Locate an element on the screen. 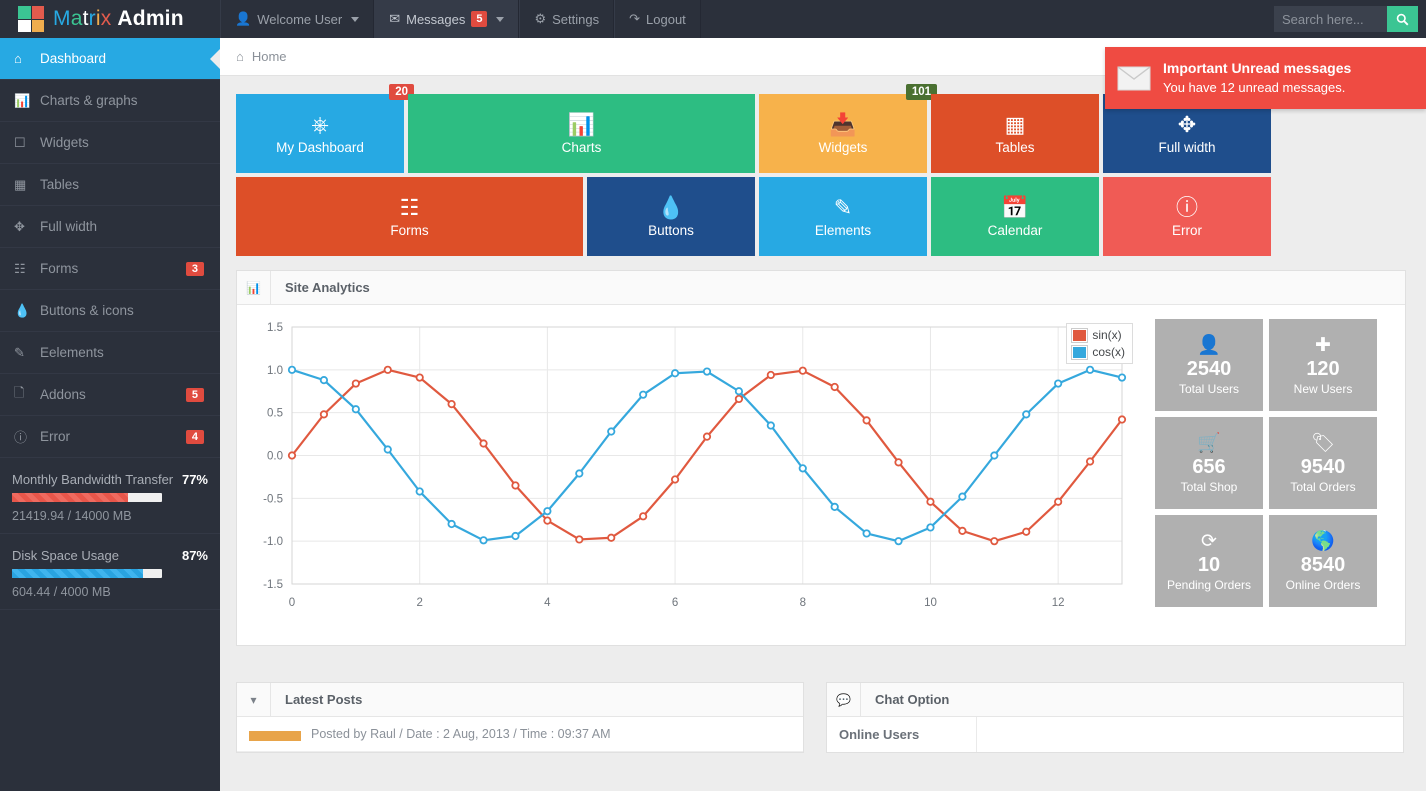  tile-label: Elements is located at coordinates (843, 230).